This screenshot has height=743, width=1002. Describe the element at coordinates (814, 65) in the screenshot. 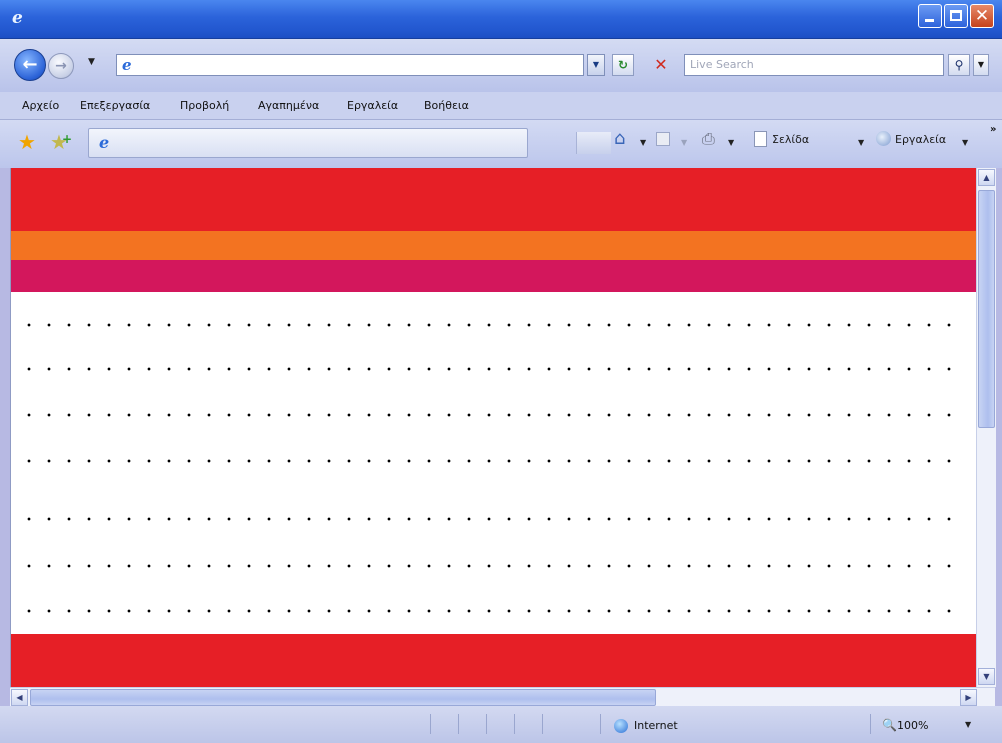

I see `search-field: Live Search` at that location.